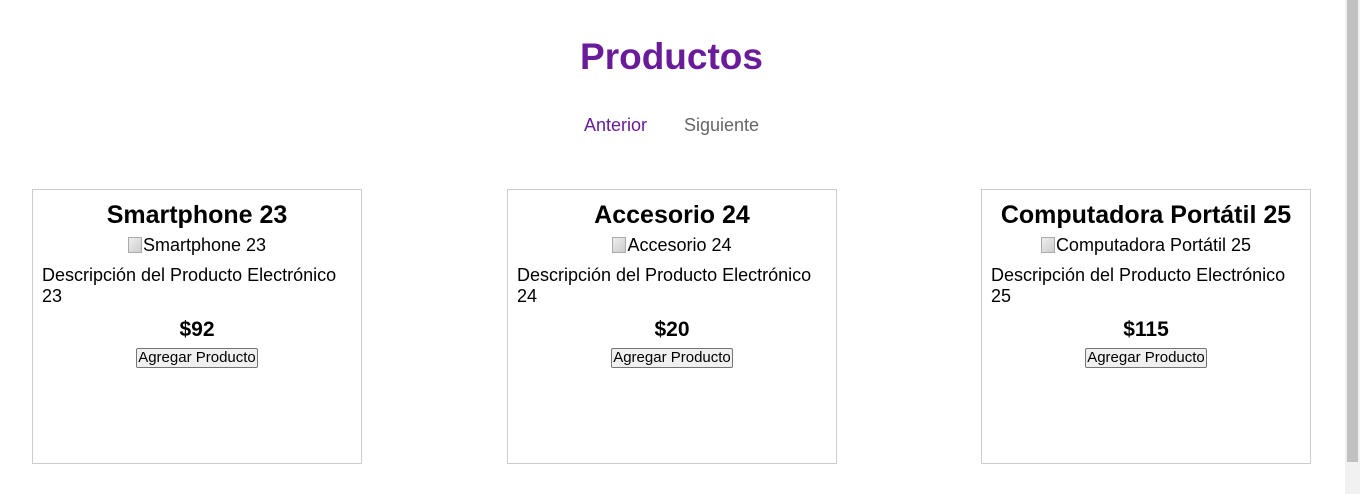  What do you see at coordinates (1138, 285) in the screenshot?
I see `product-description: Descripción del Producto Electrónico 25` at bounding box center [1138, 285].